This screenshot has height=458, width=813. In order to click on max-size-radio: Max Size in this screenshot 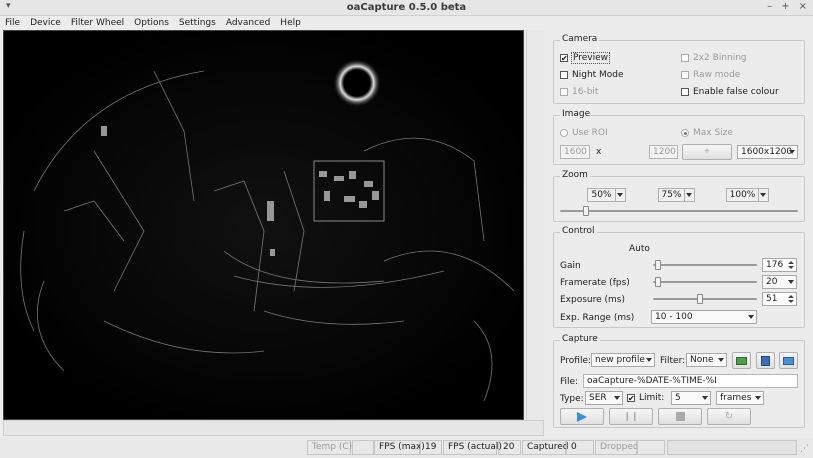, I will do `click(707, 133)`.